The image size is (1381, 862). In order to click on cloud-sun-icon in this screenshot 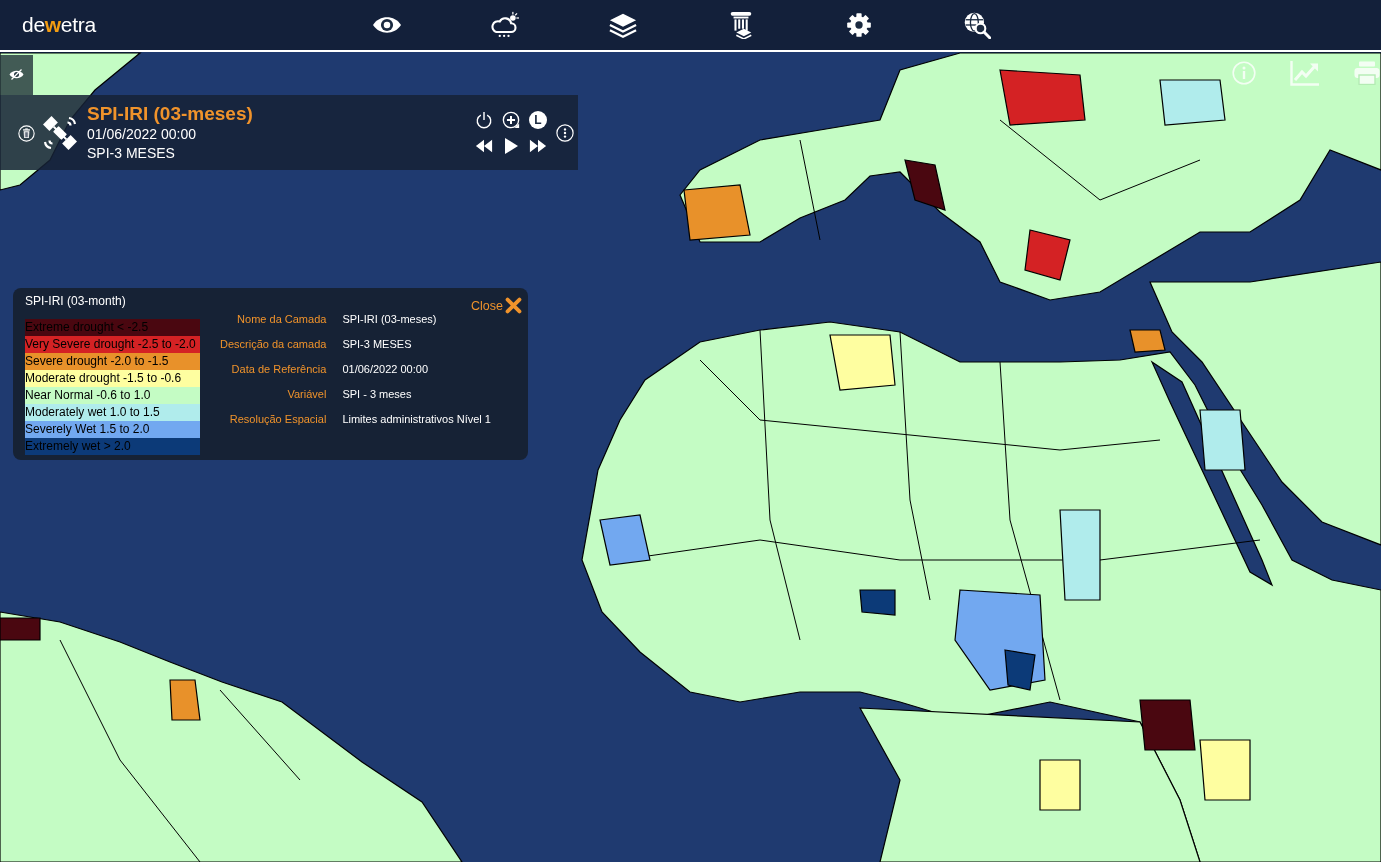, I will do `click(505, 25)`.